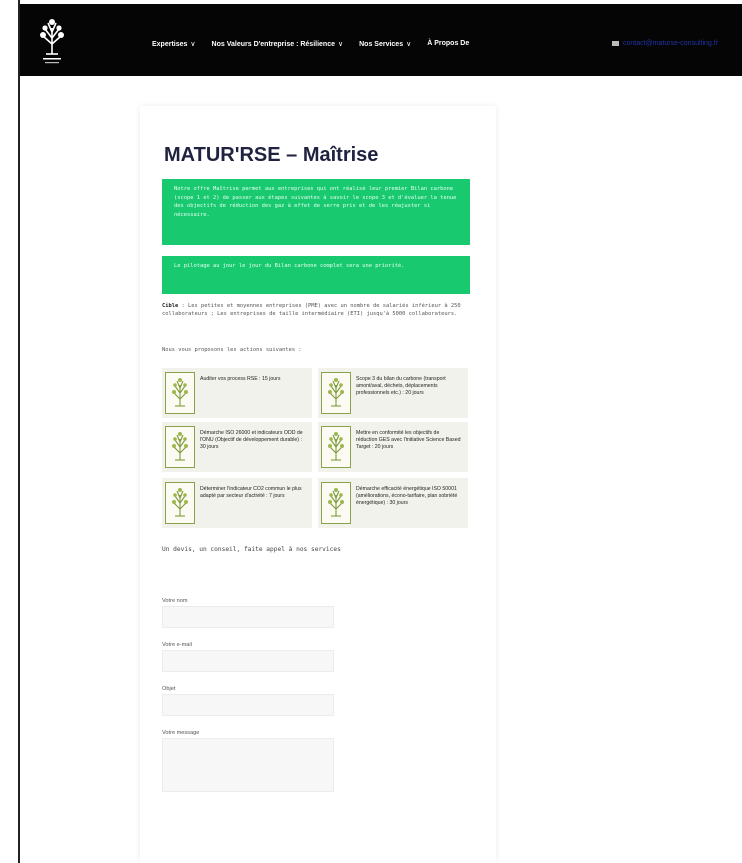  I want to click on nav-item-services: Nos Services ∨, so click(385, 44).